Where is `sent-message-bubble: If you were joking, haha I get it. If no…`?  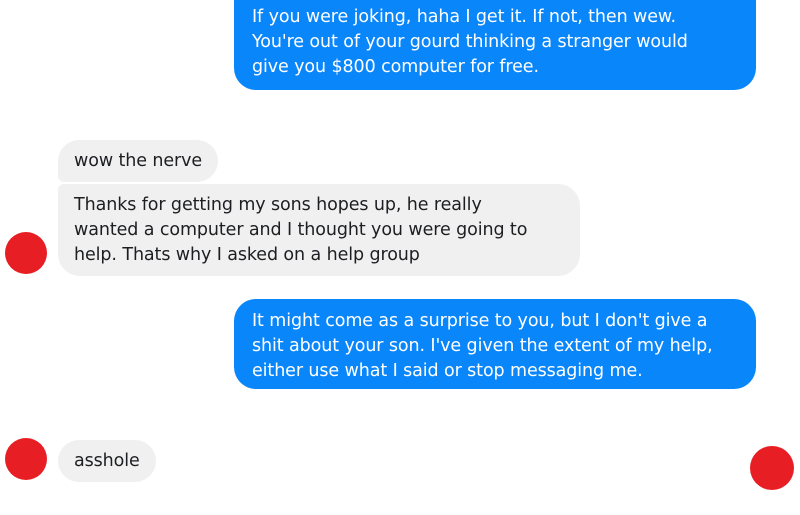
sent-message-bubble: If you were joking, haha I get it. If no… is located at coordinates (495, 45).